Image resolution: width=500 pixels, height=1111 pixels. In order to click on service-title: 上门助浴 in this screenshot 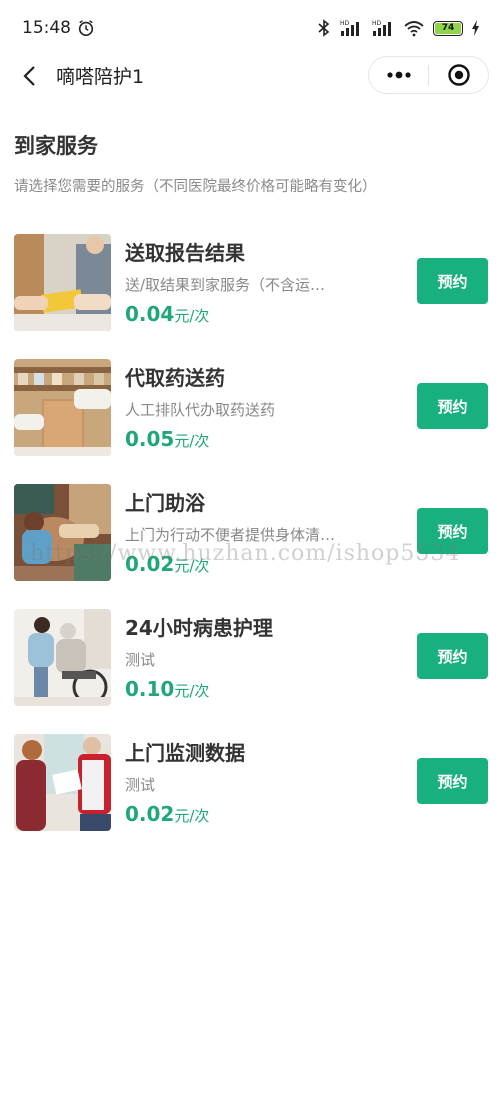, I will do `click(165, 503)`.